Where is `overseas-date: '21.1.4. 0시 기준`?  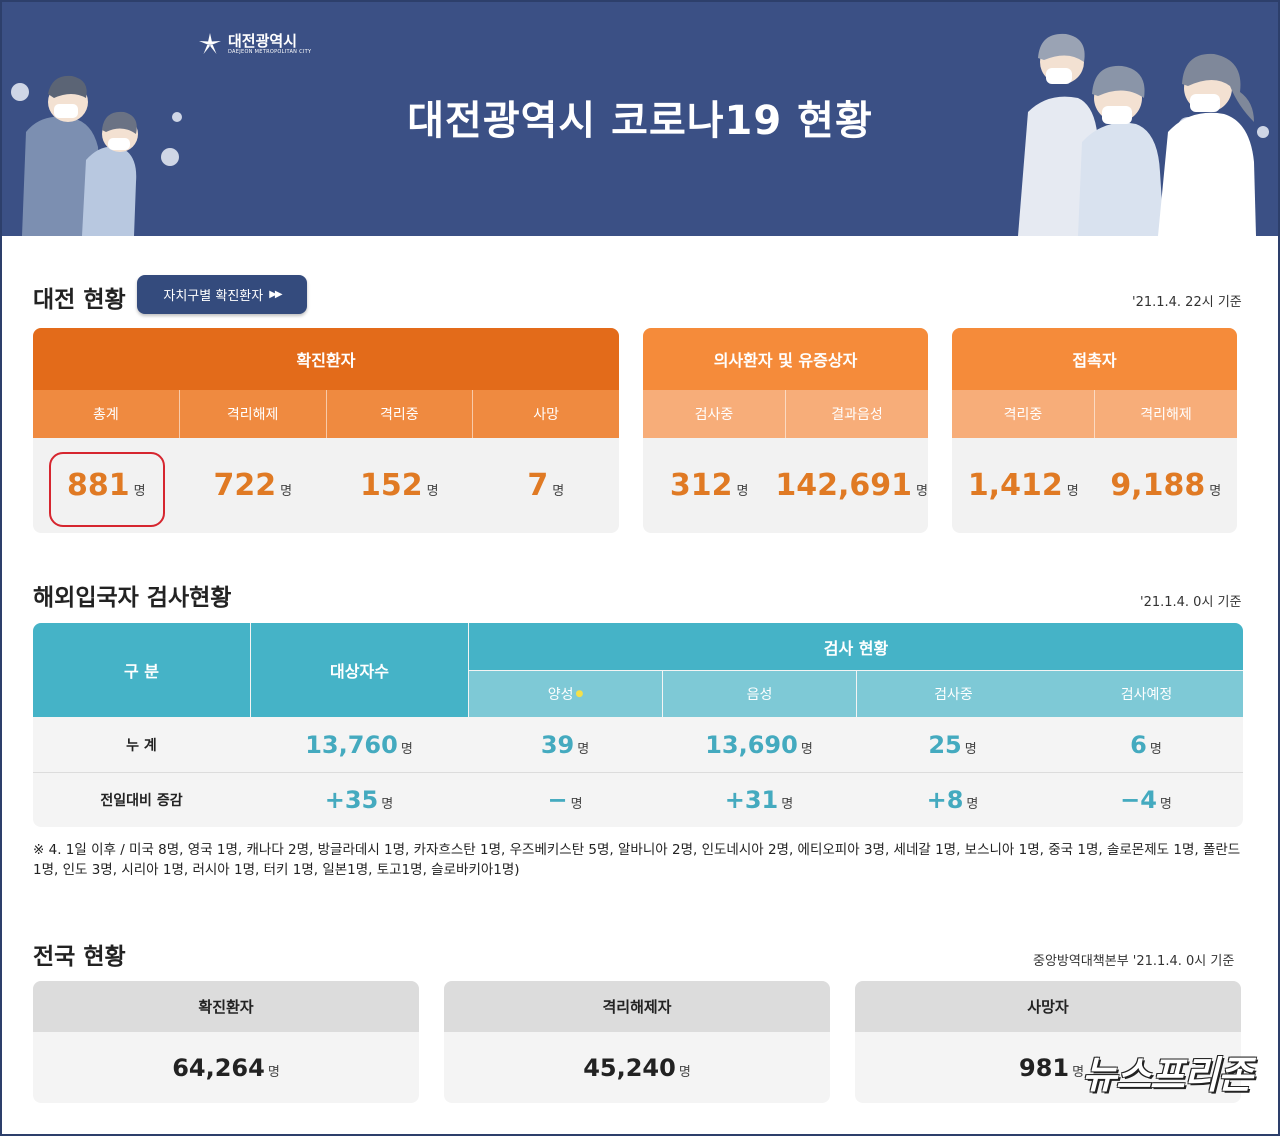 overseas-date: '21.1.4. 0시 기준 is located at coordinates (1191, 602).